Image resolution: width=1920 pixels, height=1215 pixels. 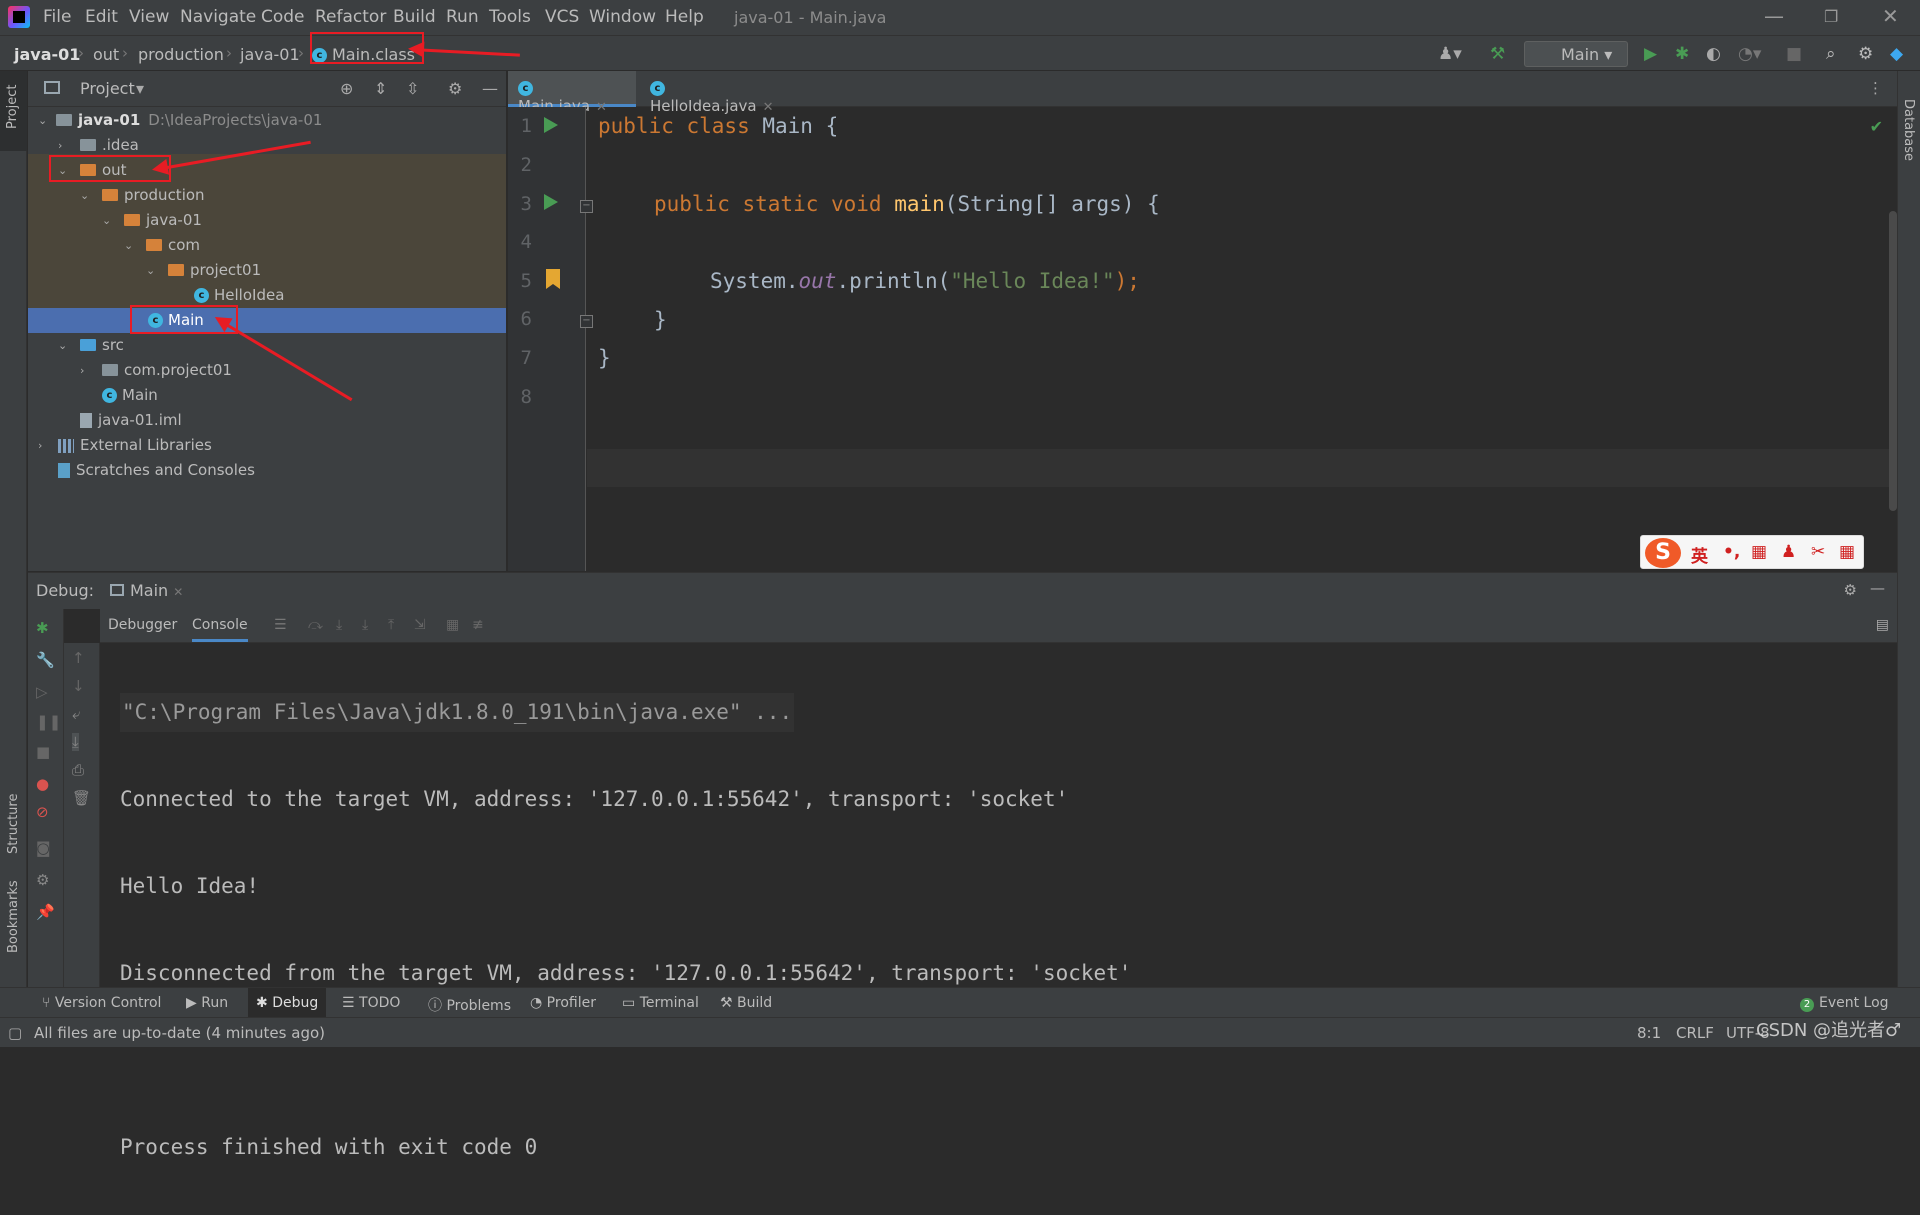 I want to click on tree-node-com: ⌄ com, so click(x=267, y=245).